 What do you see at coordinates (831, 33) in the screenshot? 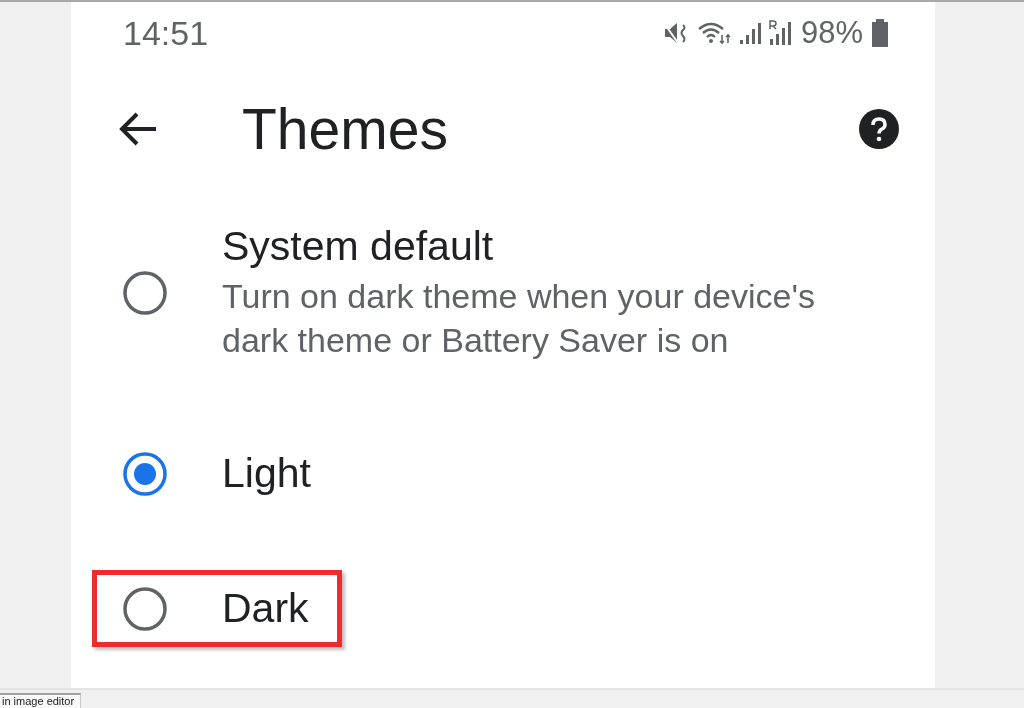
I see `battery-percent: 98%` at bounding box center [831, 33].